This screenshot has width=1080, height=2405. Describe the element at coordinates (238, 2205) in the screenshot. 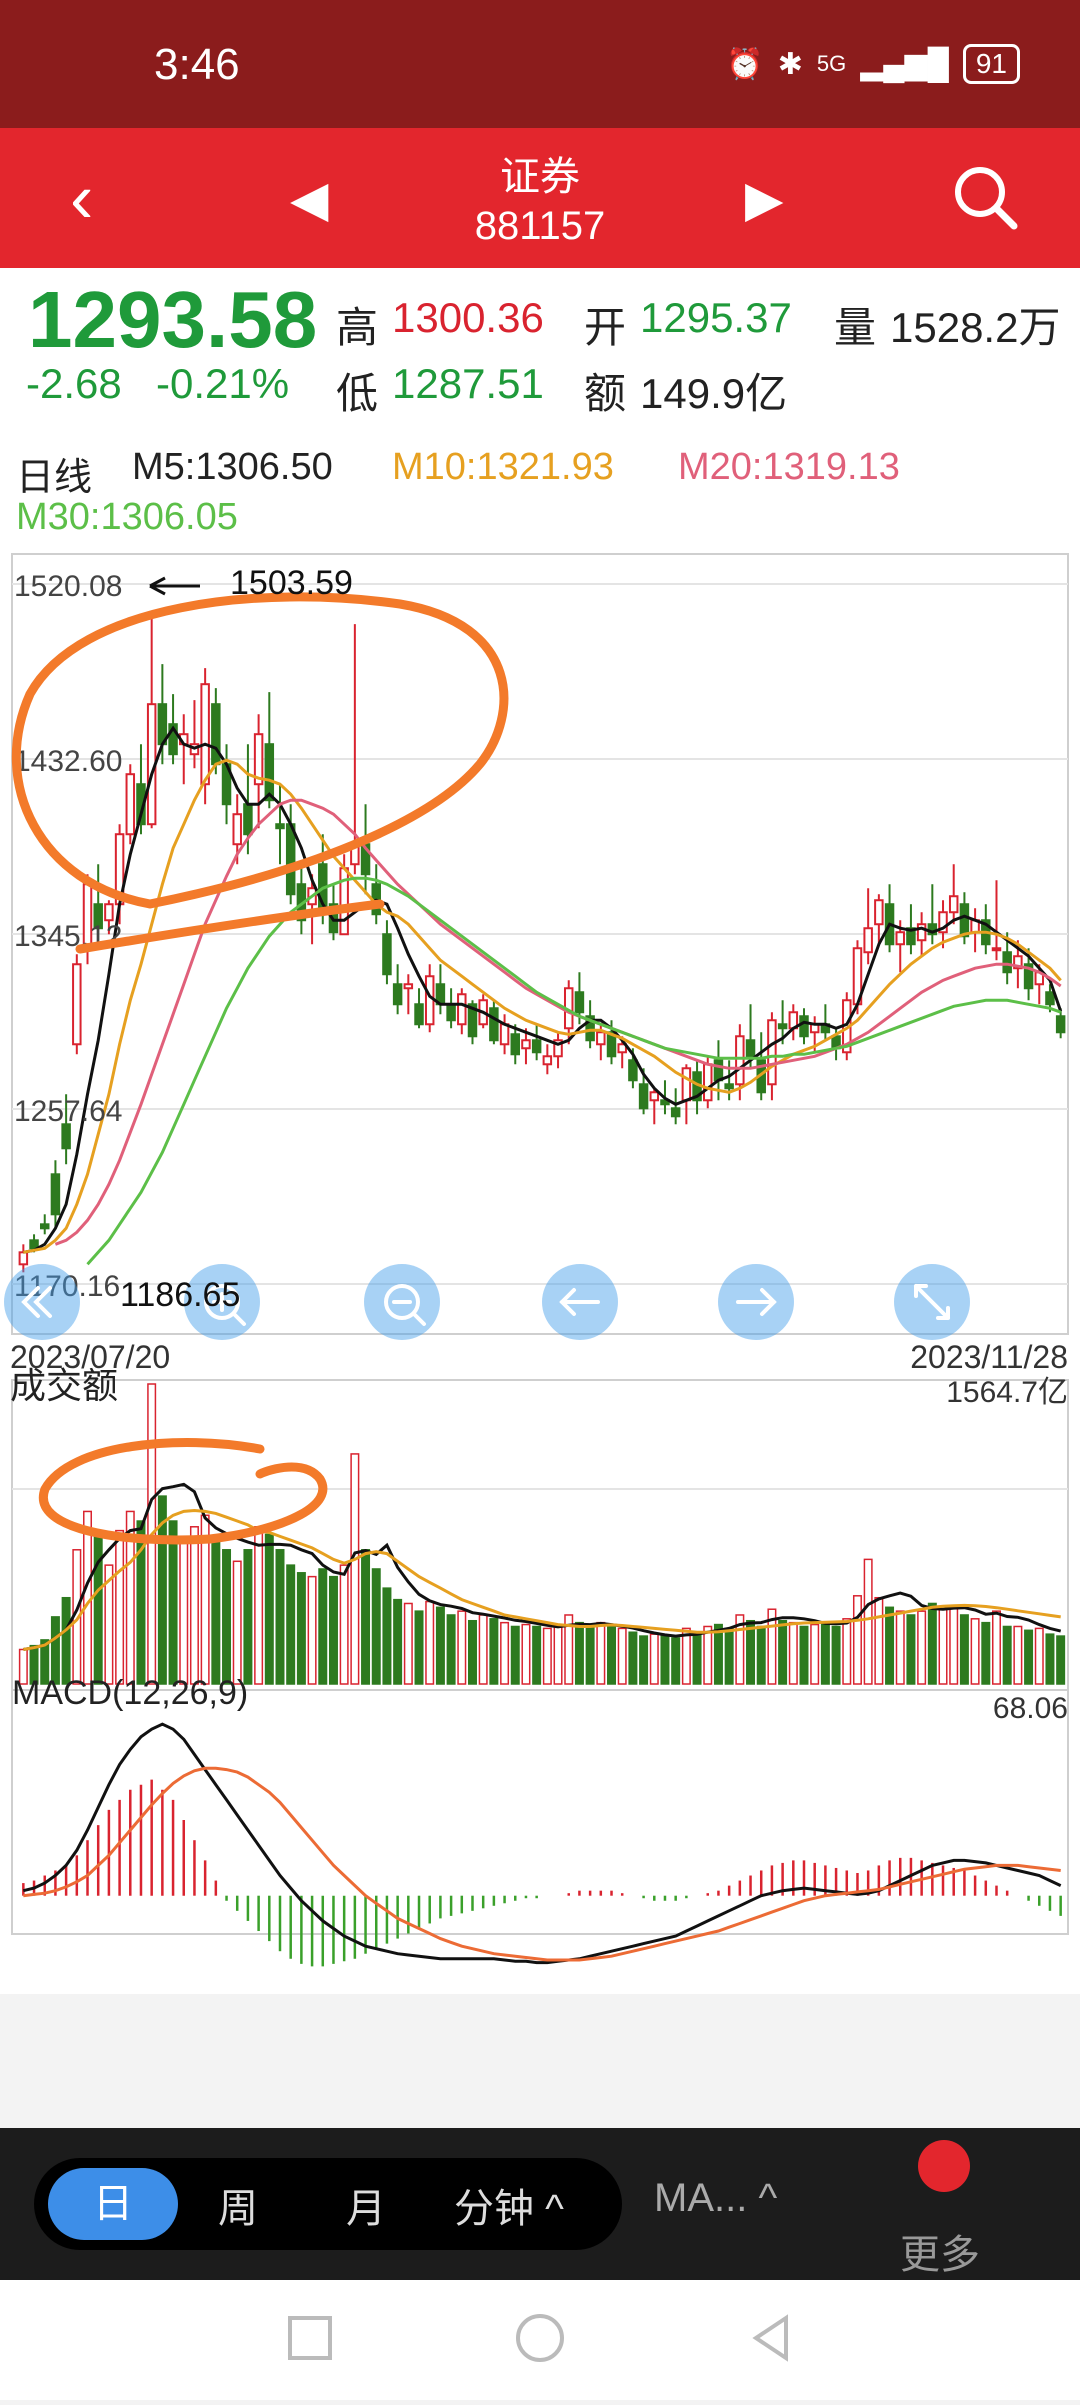

I see `tab-week: 周` at that location.